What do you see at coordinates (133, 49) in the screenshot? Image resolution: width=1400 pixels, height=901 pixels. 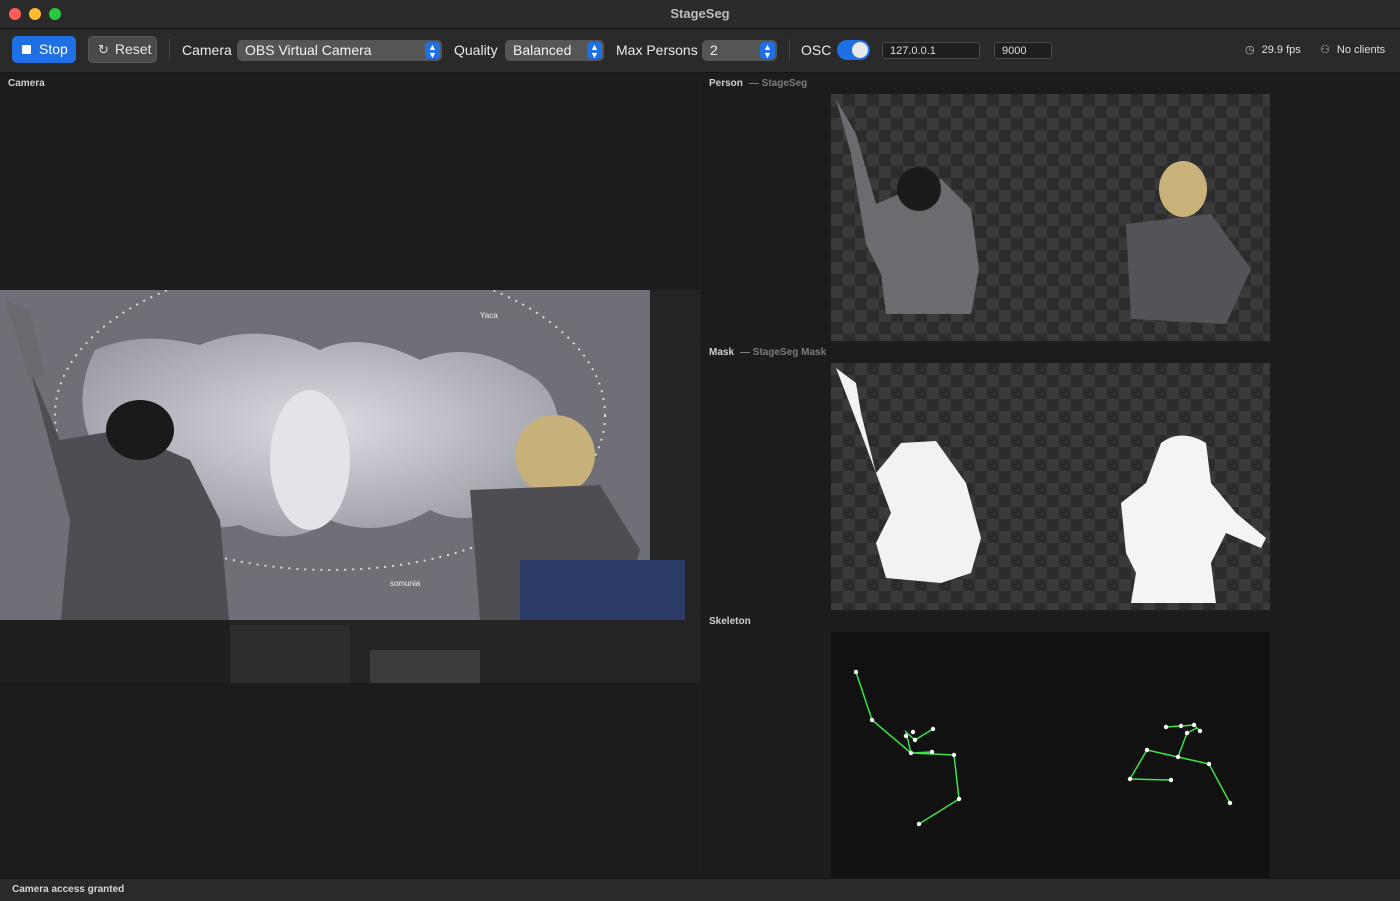 I see `reset-button-label: Reset` at bounding box center [133, 49].